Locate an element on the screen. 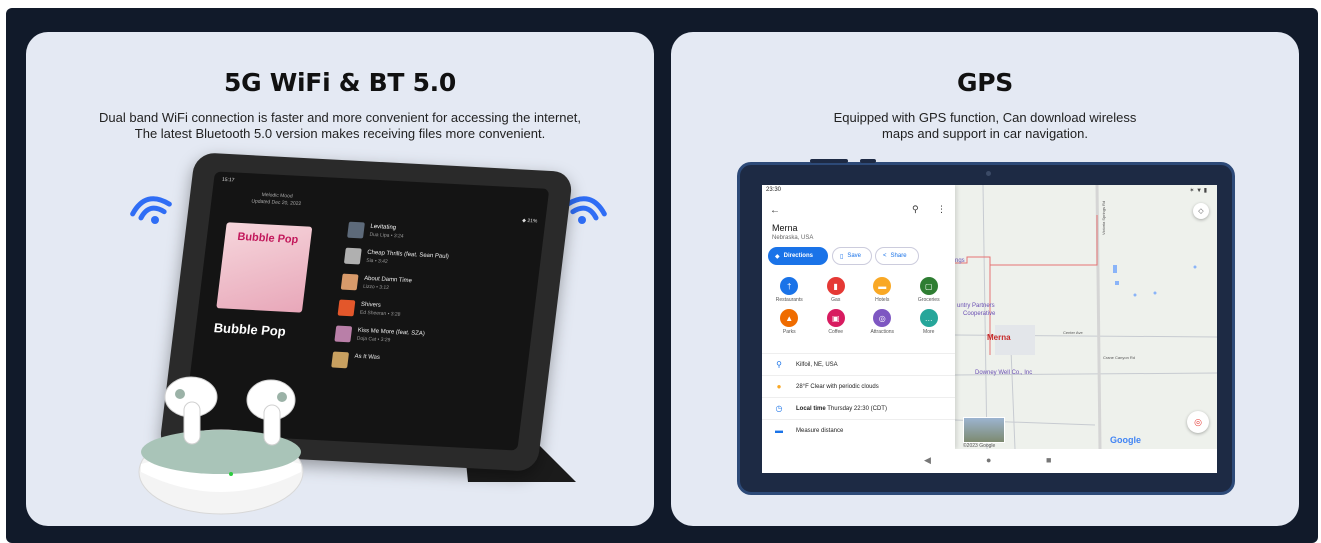 The height and width of the screenshot is (543, 1321). category-attractions: ◎ Attractions is located at coordinates (882, 322).